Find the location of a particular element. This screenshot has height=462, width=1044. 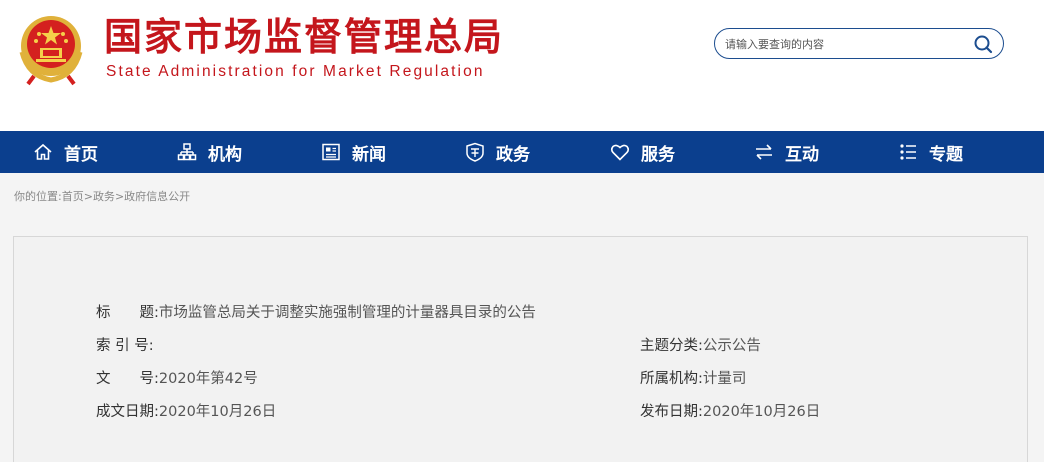

national-emblem-icon is located at coordinates (51, 49).